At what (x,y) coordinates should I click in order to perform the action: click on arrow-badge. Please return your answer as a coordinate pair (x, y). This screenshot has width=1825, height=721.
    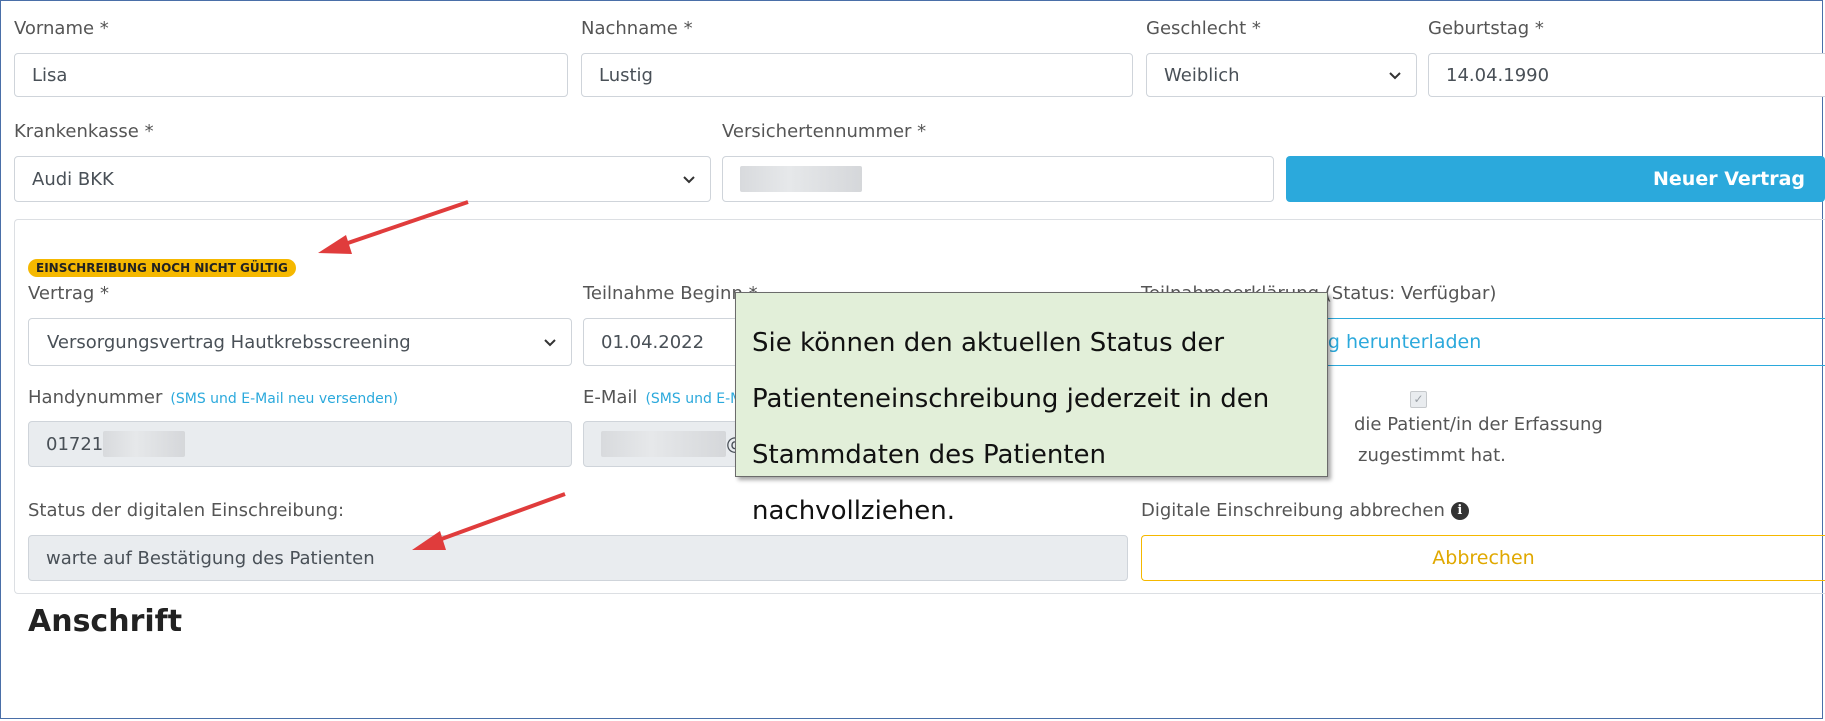
    Looking at the image, I should click on (393, 227).